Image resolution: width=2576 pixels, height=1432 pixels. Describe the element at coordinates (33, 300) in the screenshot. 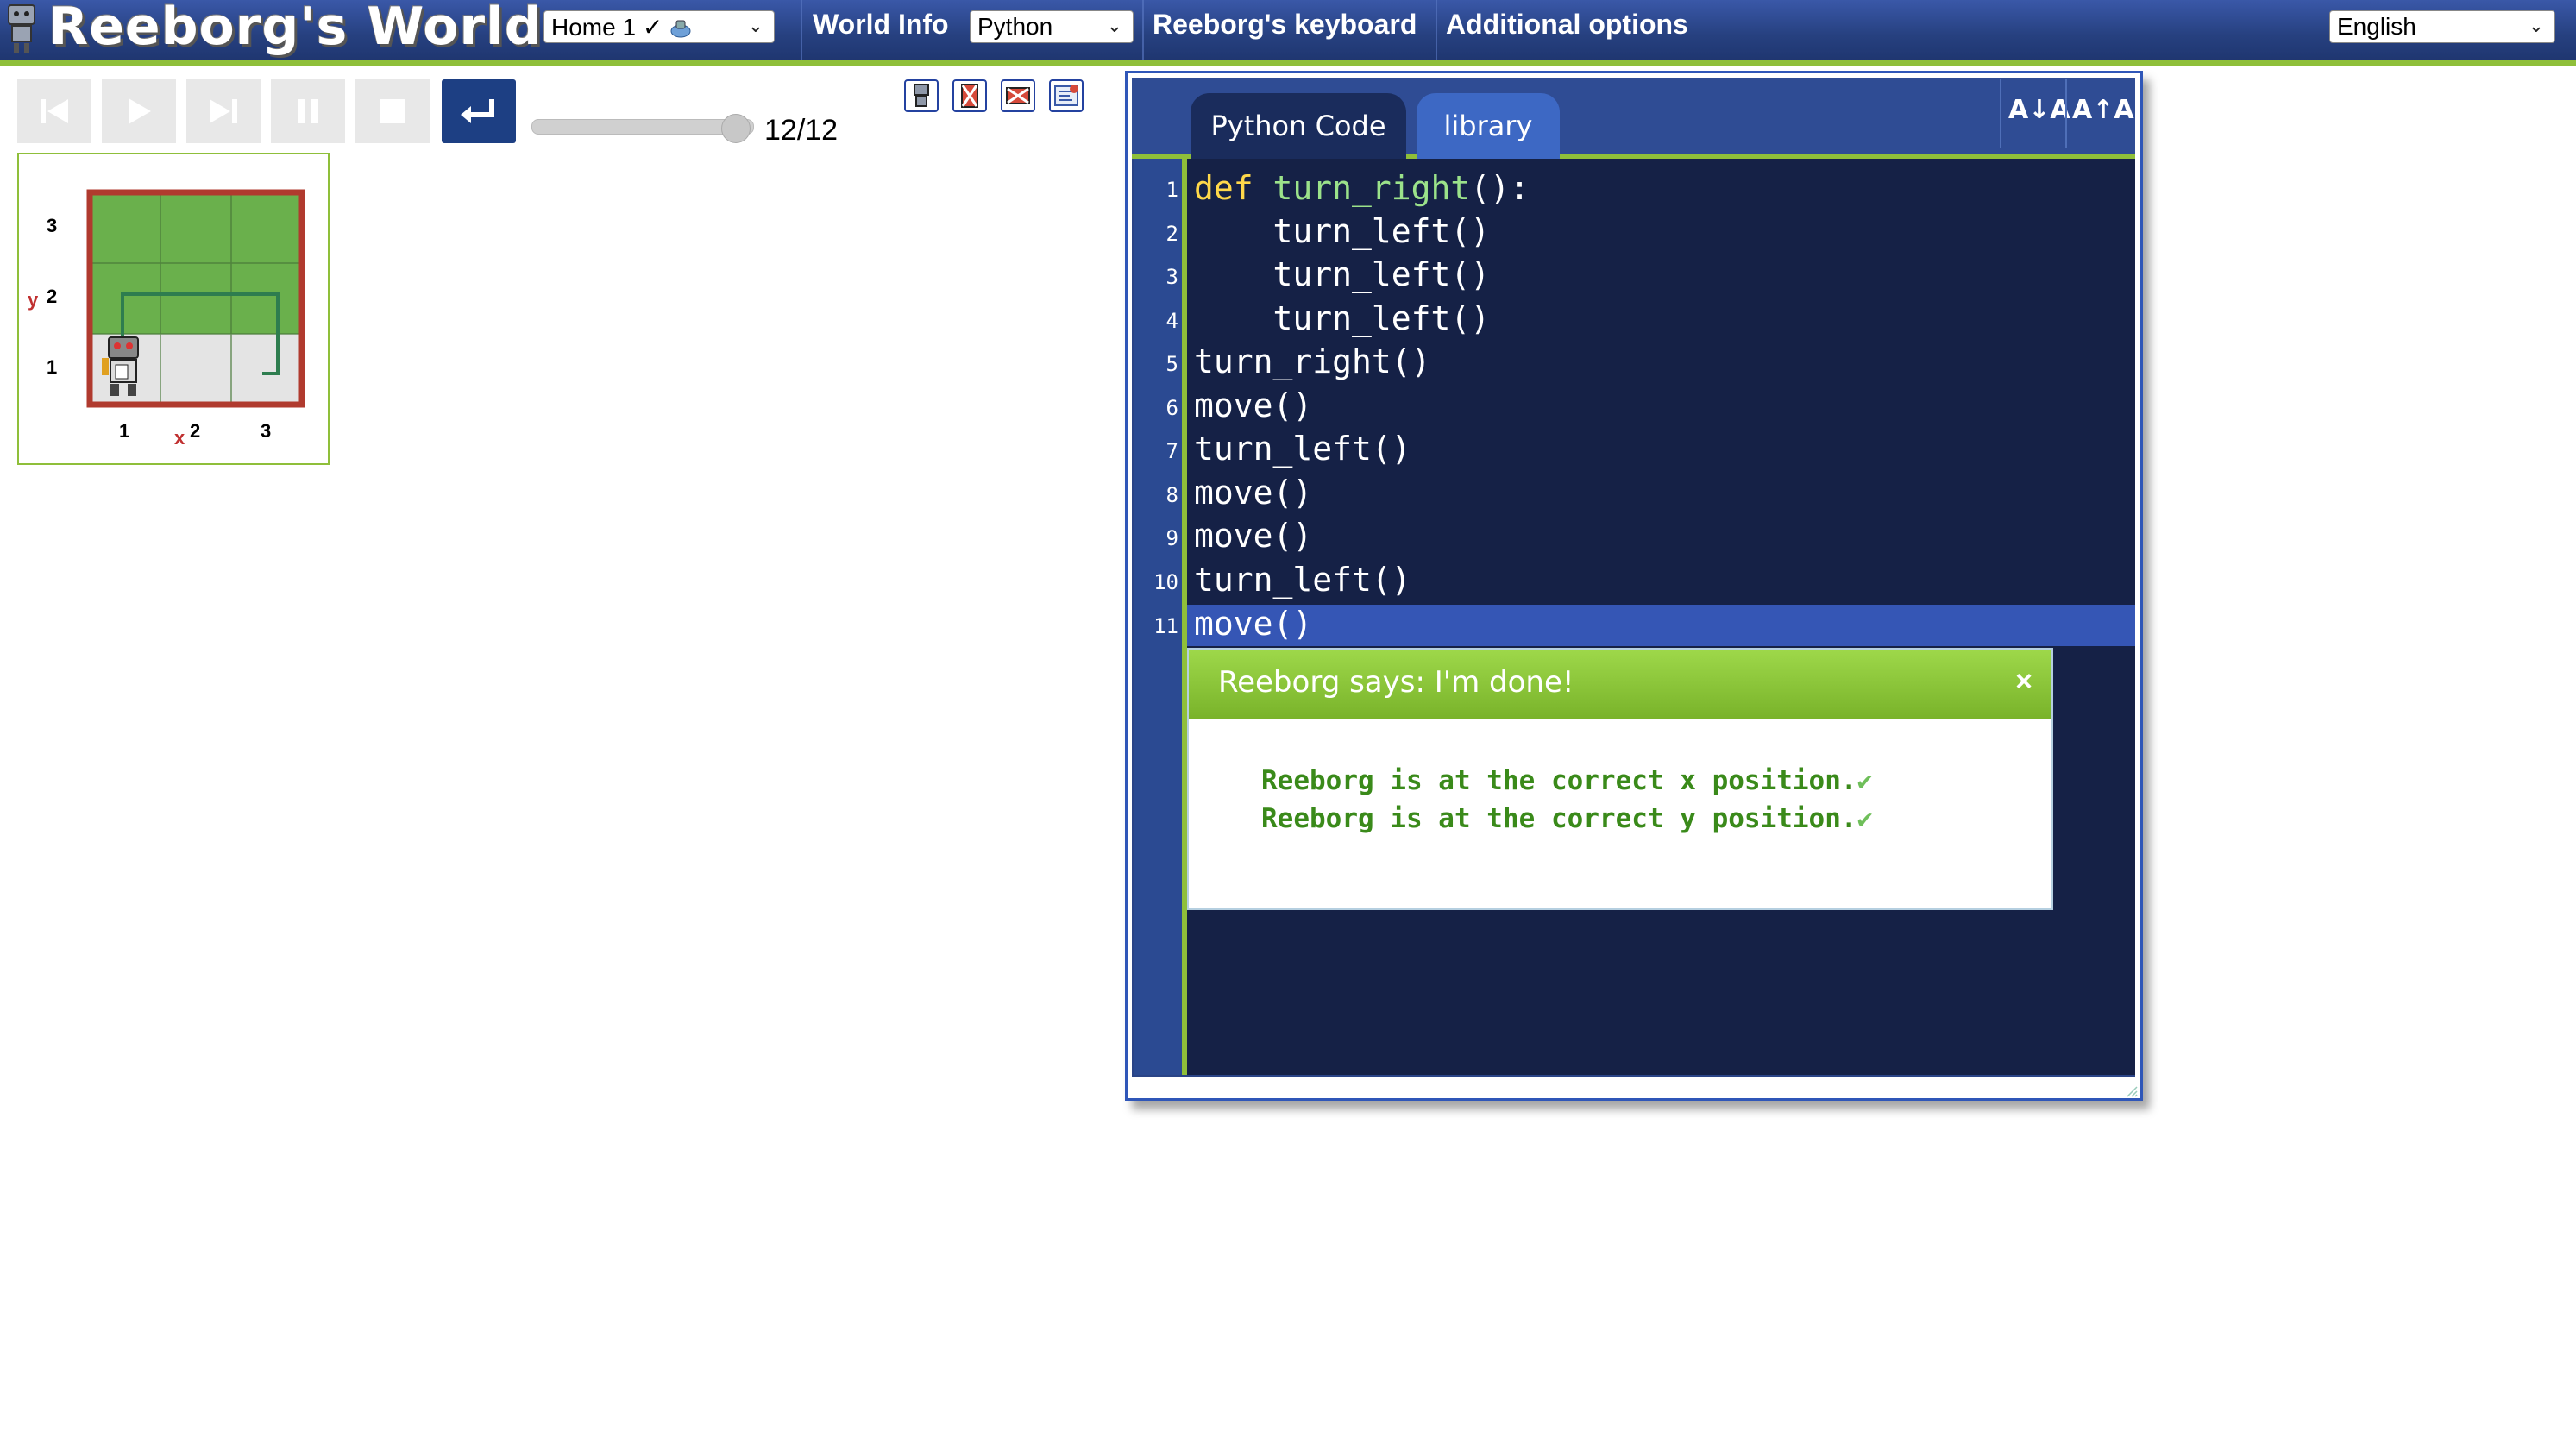

I see `y-axis-label: y` at that location.